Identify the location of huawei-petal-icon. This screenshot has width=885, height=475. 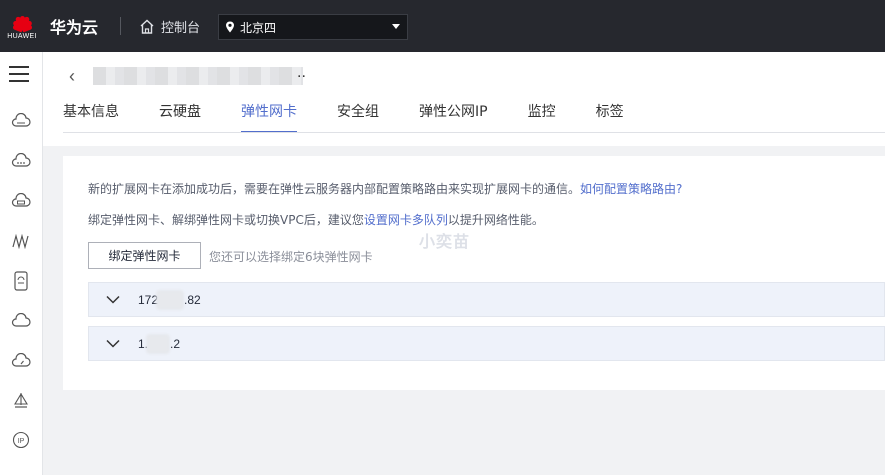
(22, 22).